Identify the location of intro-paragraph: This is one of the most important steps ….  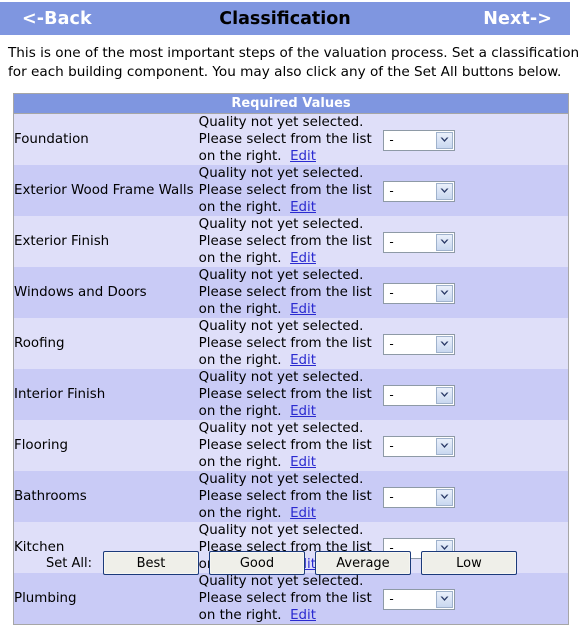
(294, 62).